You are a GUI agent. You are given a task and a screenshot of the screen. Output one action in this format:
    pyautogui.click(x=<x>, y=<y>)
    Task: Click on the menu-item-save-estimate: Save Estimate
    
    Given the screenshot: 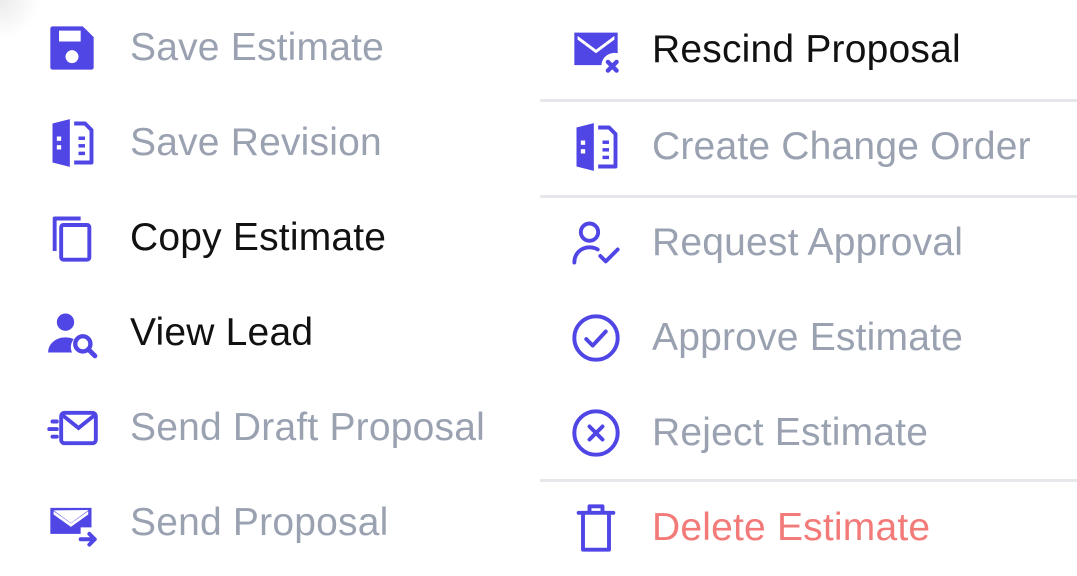 What is the action you would take?
    pyautogui.click(x=291, y=47)
    